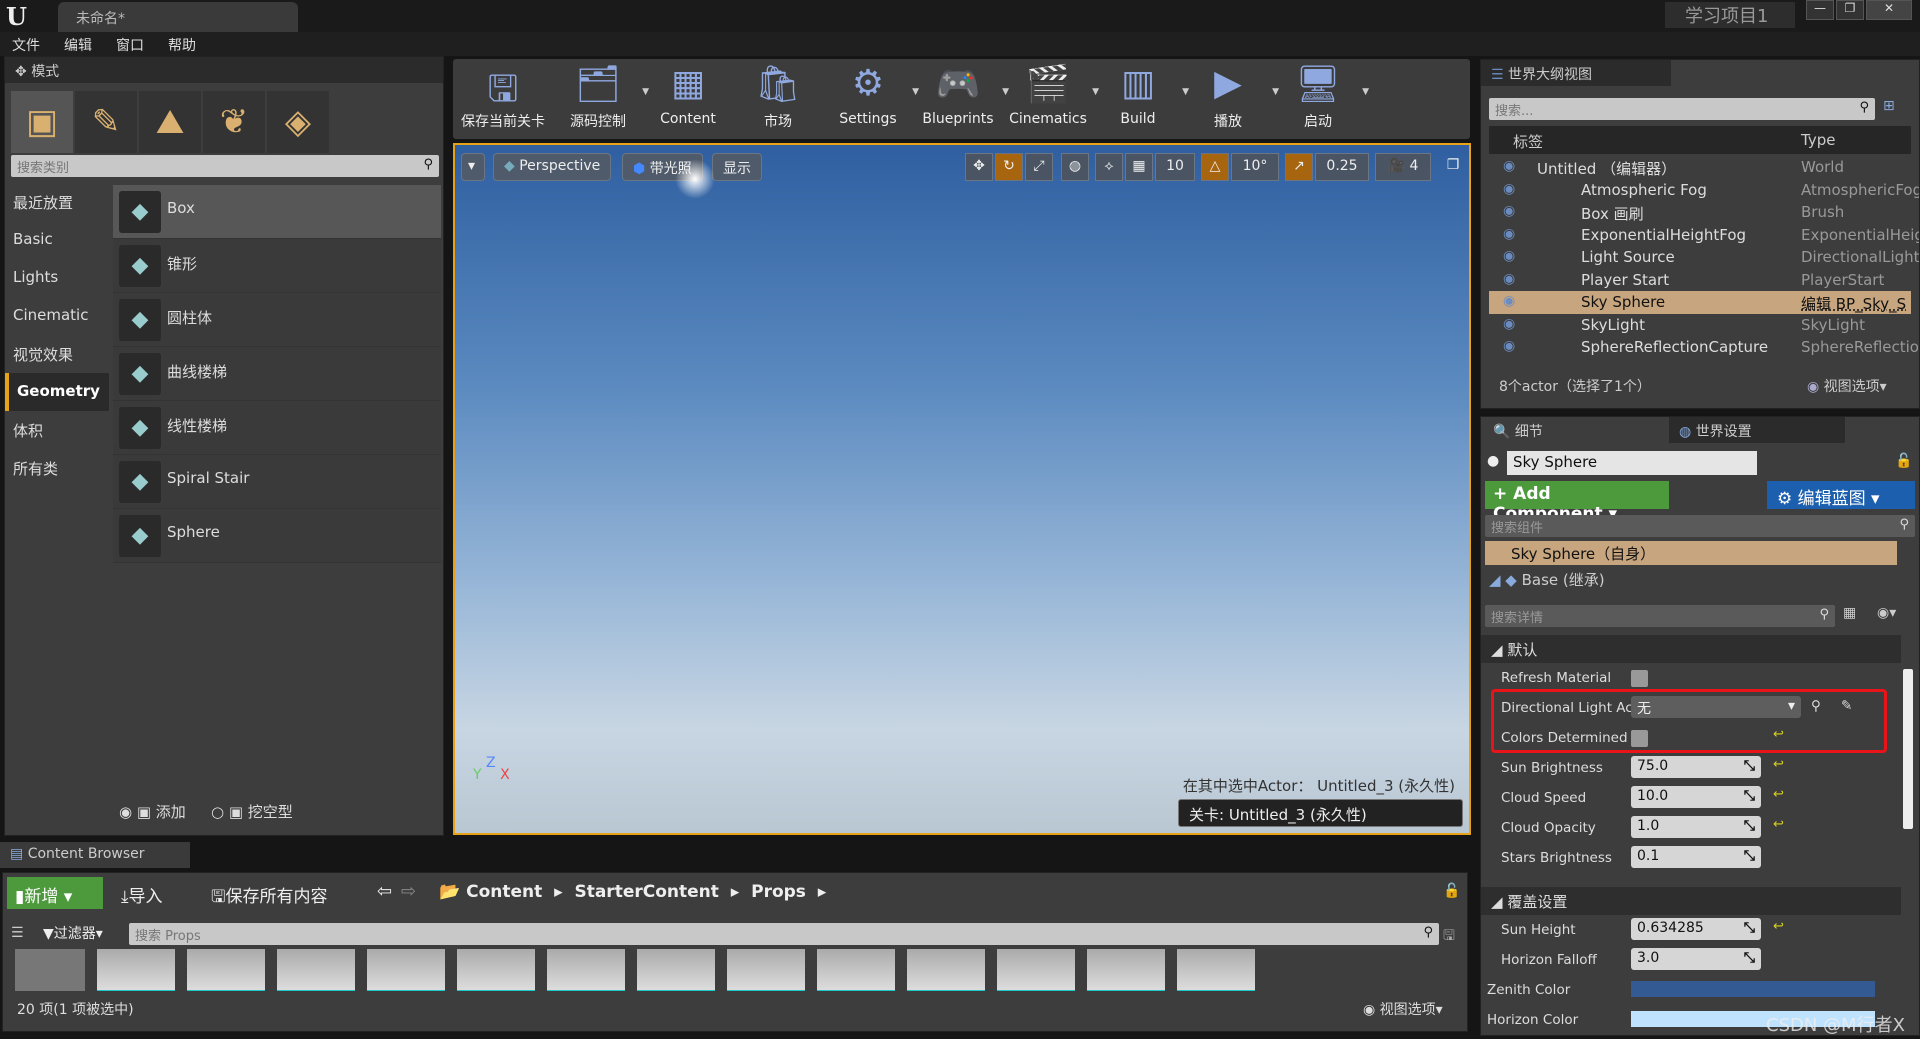 The width and height of the screenshot is (1920, 1039). Describe the element at coordinates (152, 811) in the screenshot. I see `brush-type-add: ◉ ▣ 添加` at that location.